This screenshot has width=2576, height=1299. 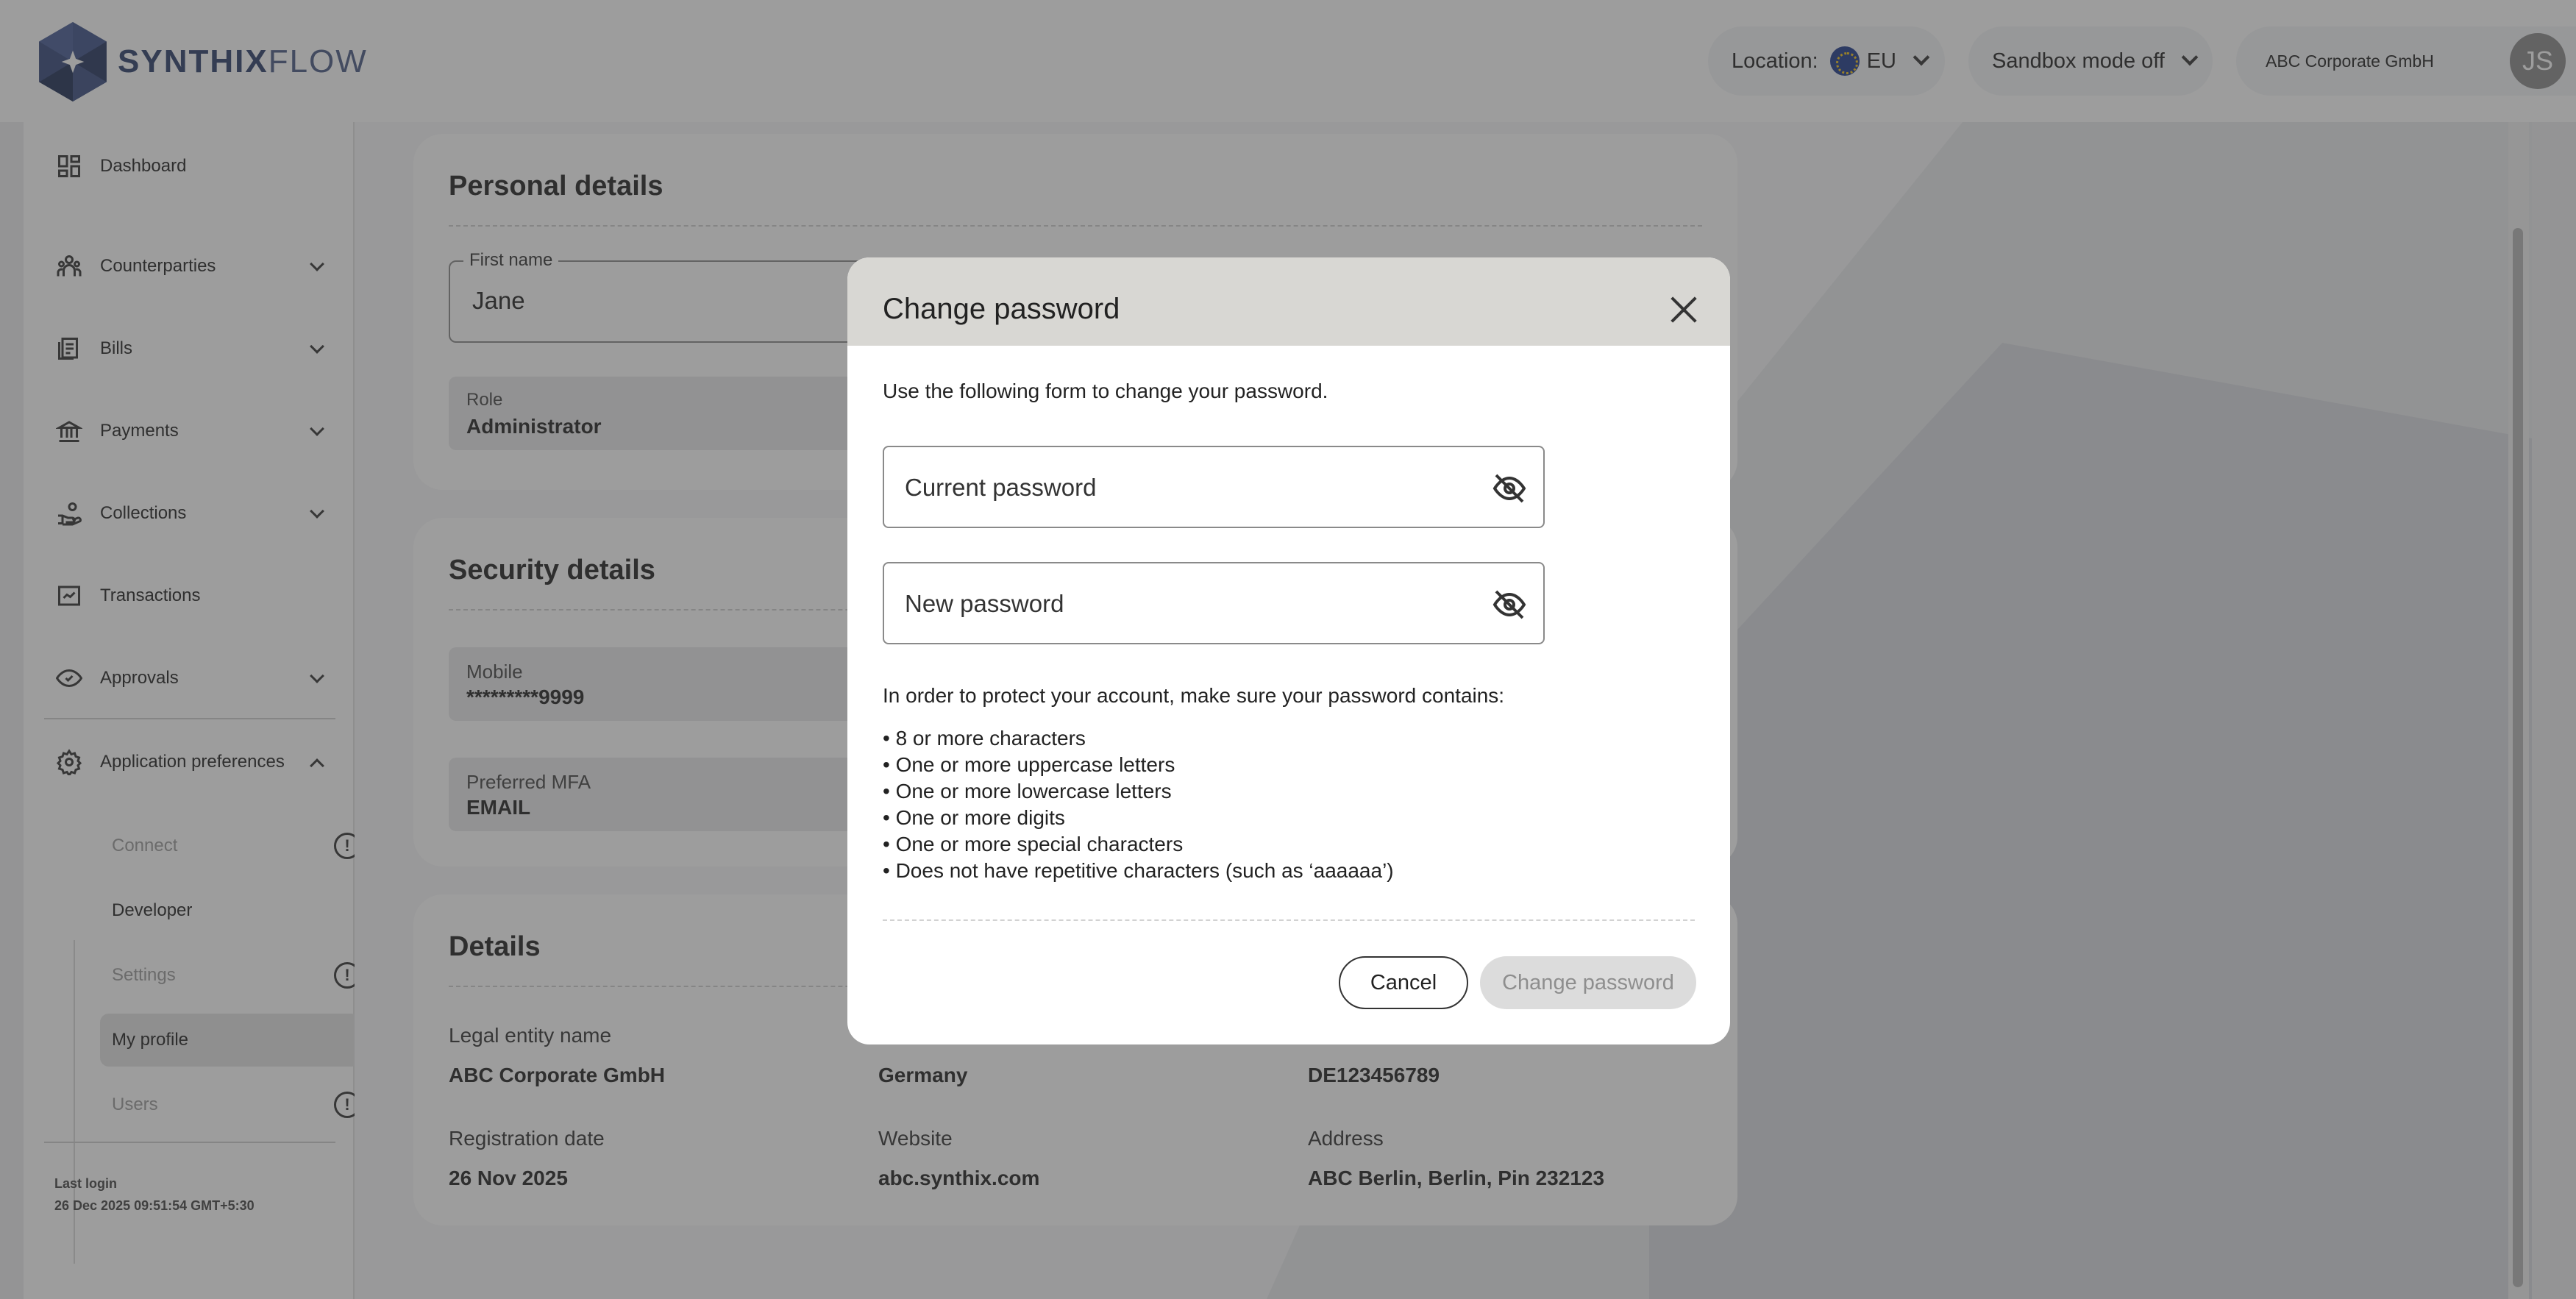 I want to click on input-placeholder: Current password, so click(x=1001, y=487).